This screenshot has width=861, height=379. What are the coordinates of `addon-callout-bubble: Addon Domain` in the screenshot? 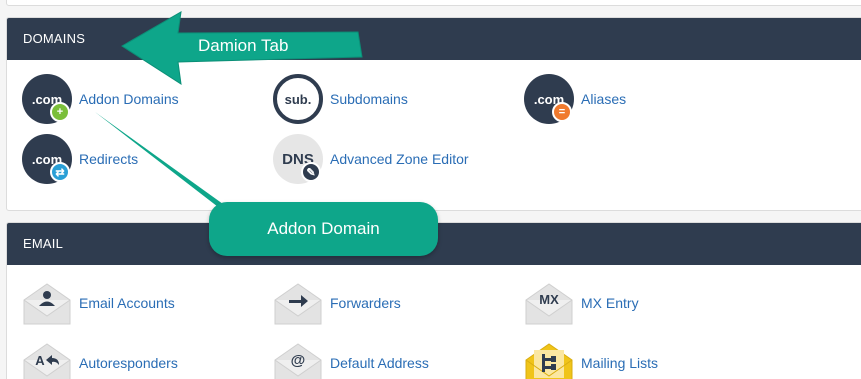 It's located at (323, 229).